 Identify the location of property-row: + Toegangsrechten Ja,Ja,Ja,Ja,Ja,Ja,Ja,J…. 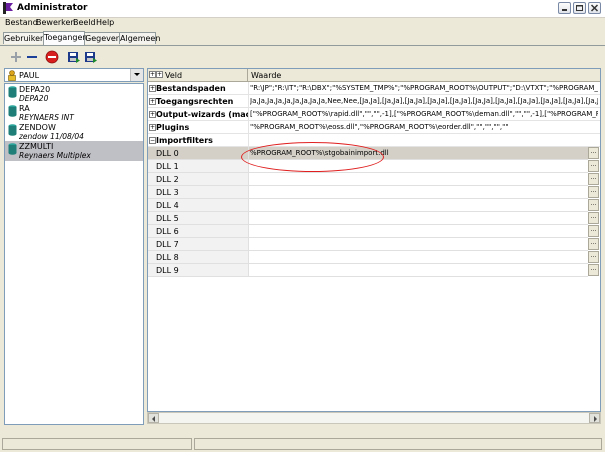
(374, 101).